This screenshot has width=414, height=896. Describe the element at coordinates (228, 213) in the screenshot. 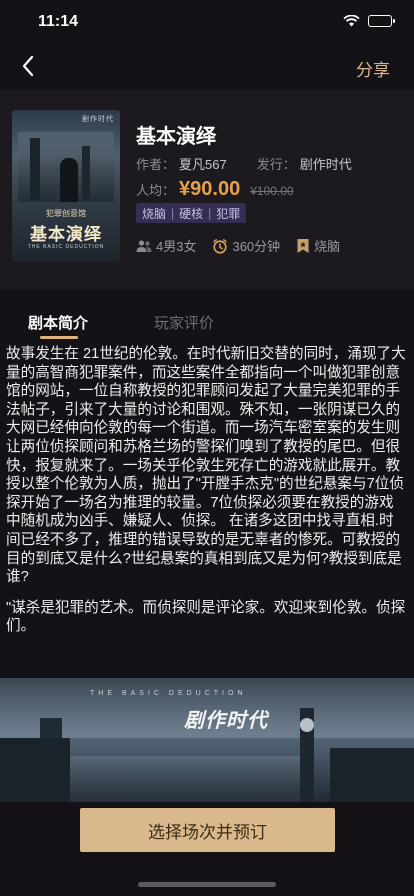

I see `tag: 犯罪` at that location.